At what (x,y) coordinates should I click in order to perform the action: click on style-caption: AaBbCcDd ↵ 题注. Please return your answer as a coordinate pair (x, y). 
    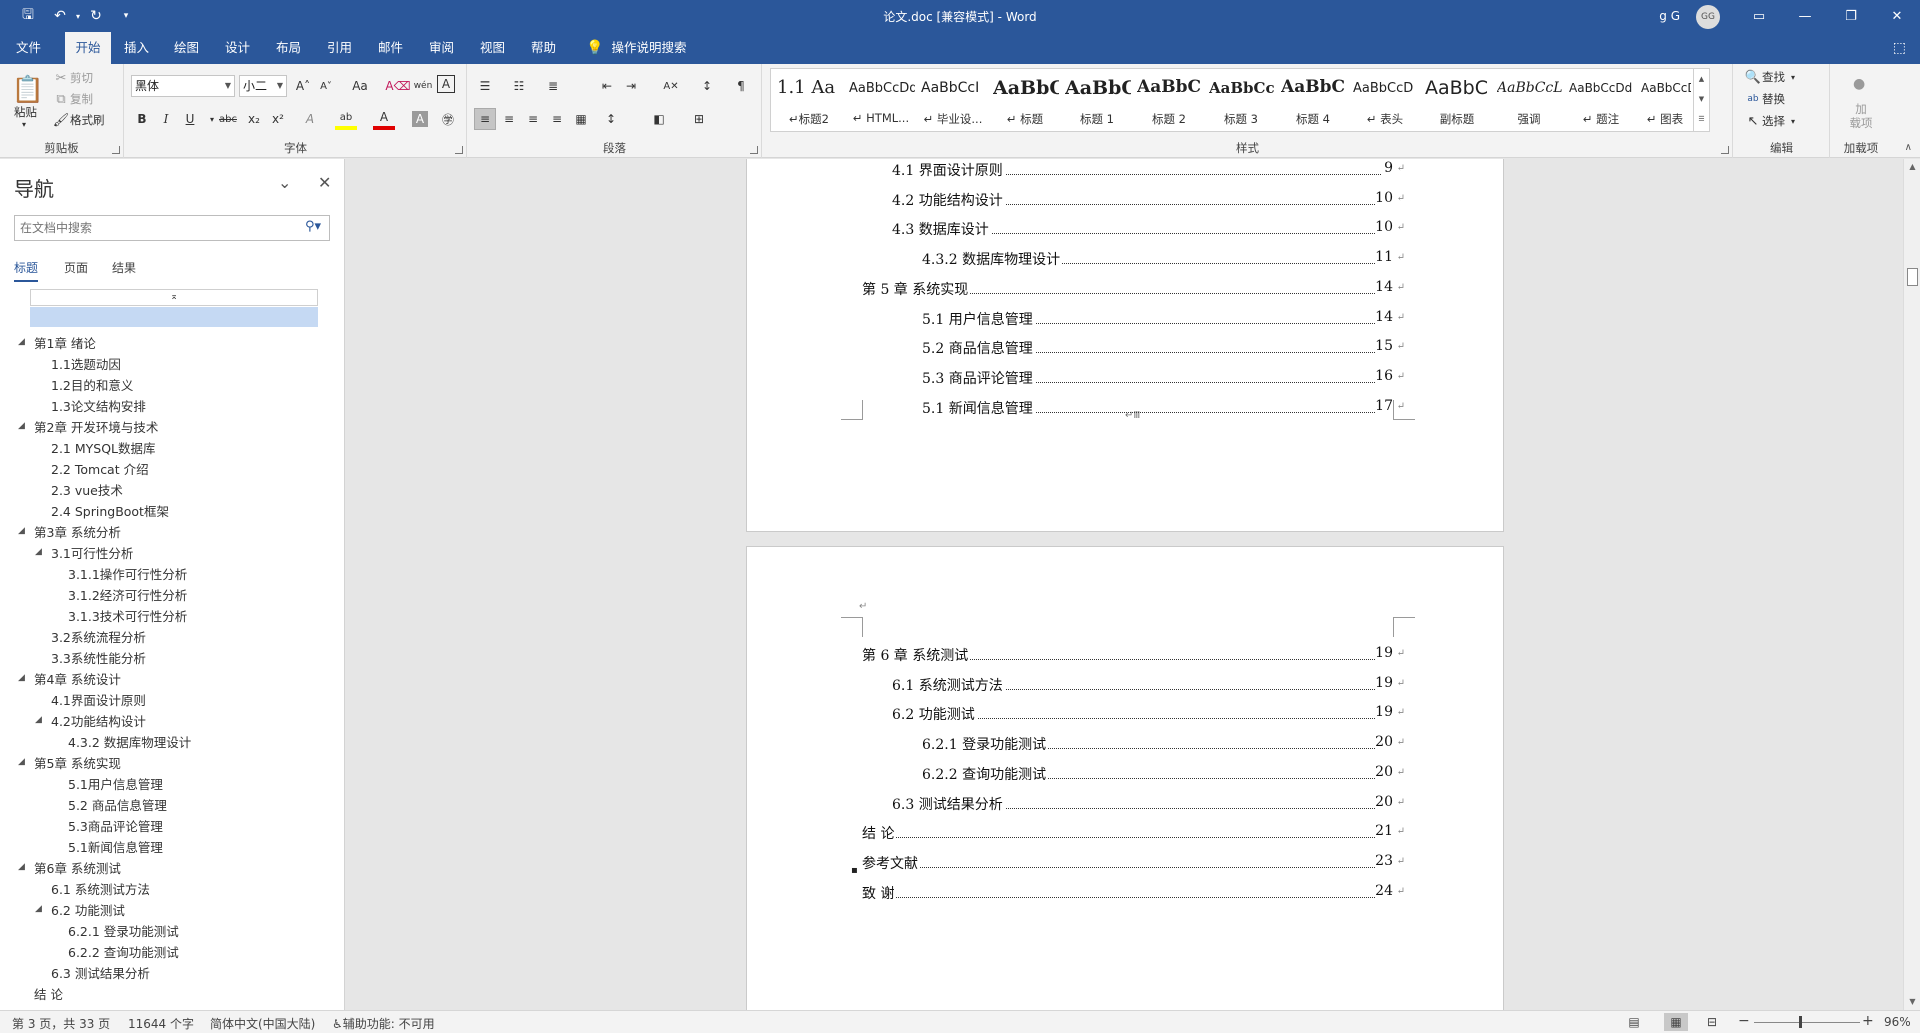
    Looking at the image, I should click on (1601, 100).